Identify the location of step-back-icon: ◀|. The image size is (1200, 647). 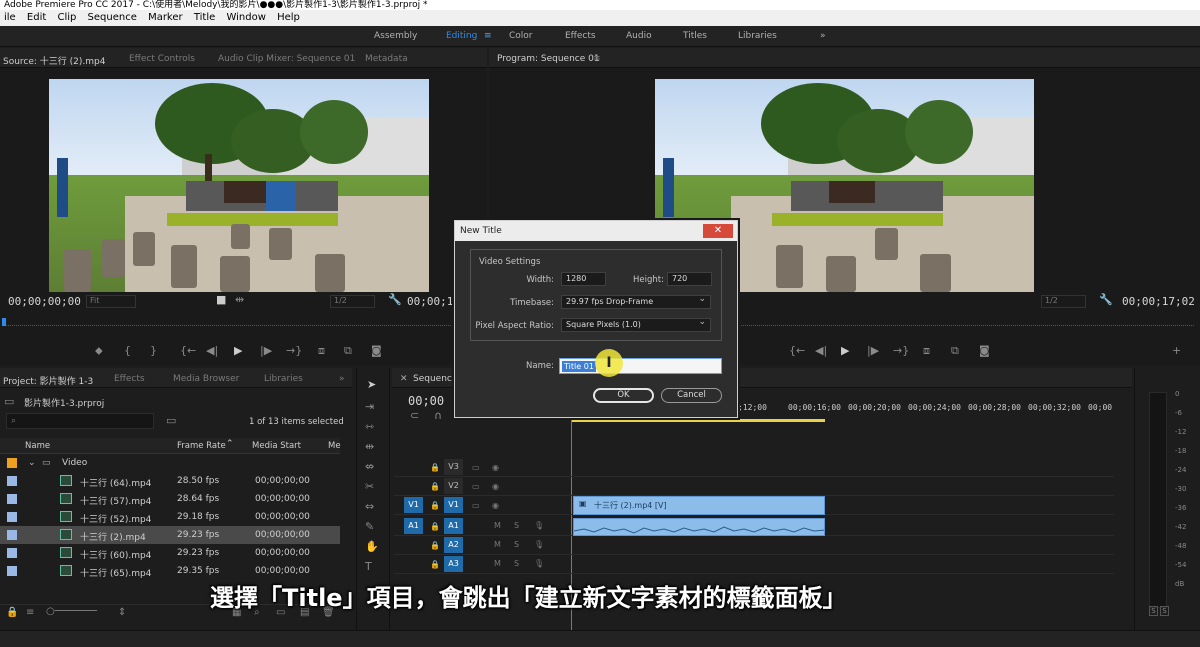
(212, 350).